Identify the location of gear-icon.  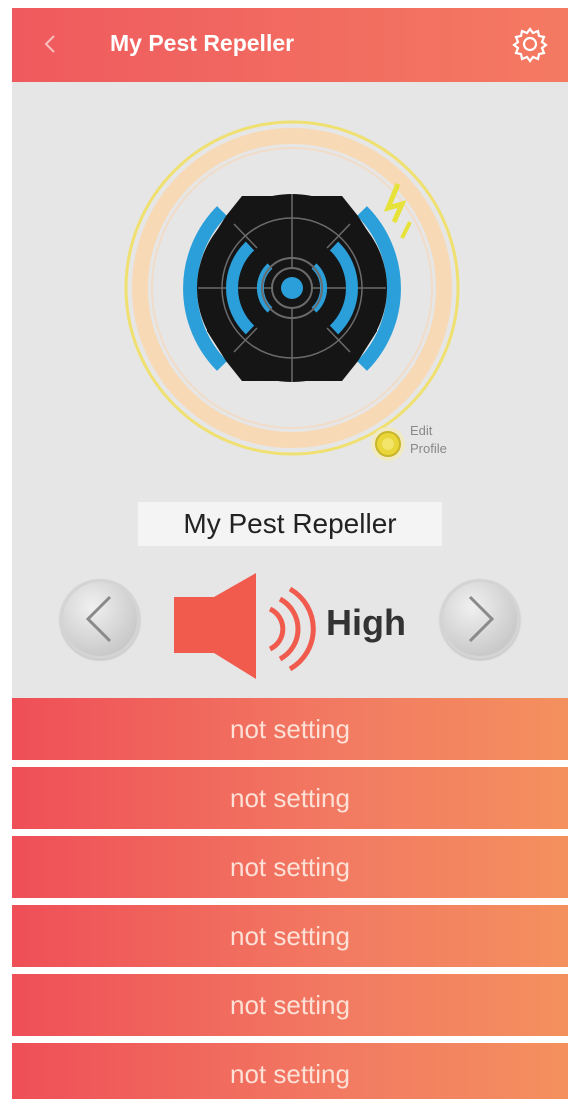
(530, 45).